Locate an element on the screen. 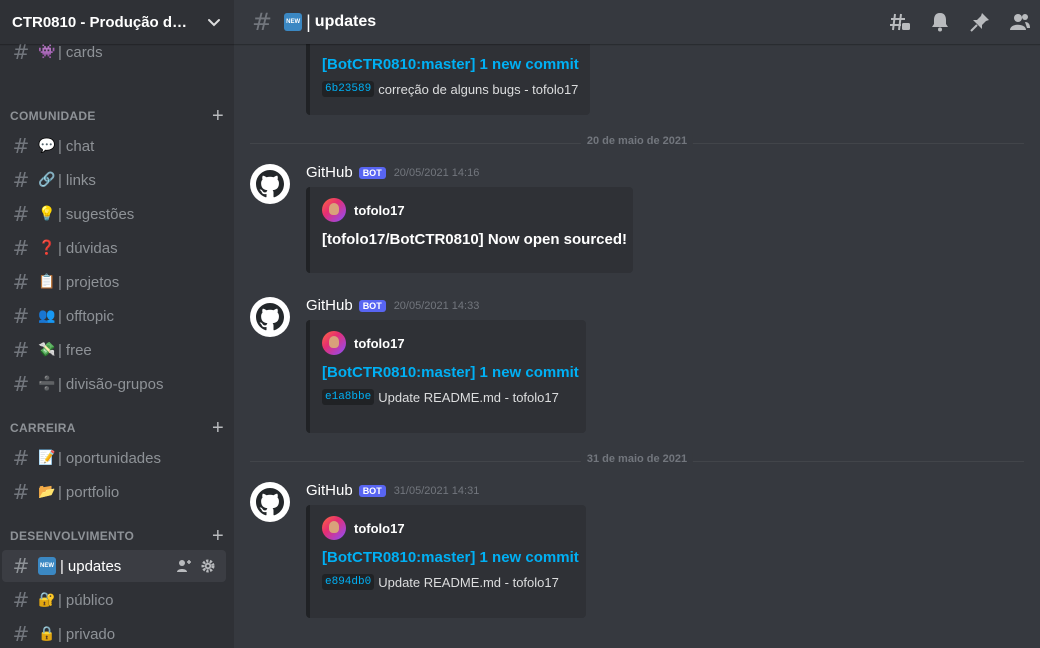 The width and height of the screenshot is (1040, 648). channel-label: chat is located at coordinates (80, 146).